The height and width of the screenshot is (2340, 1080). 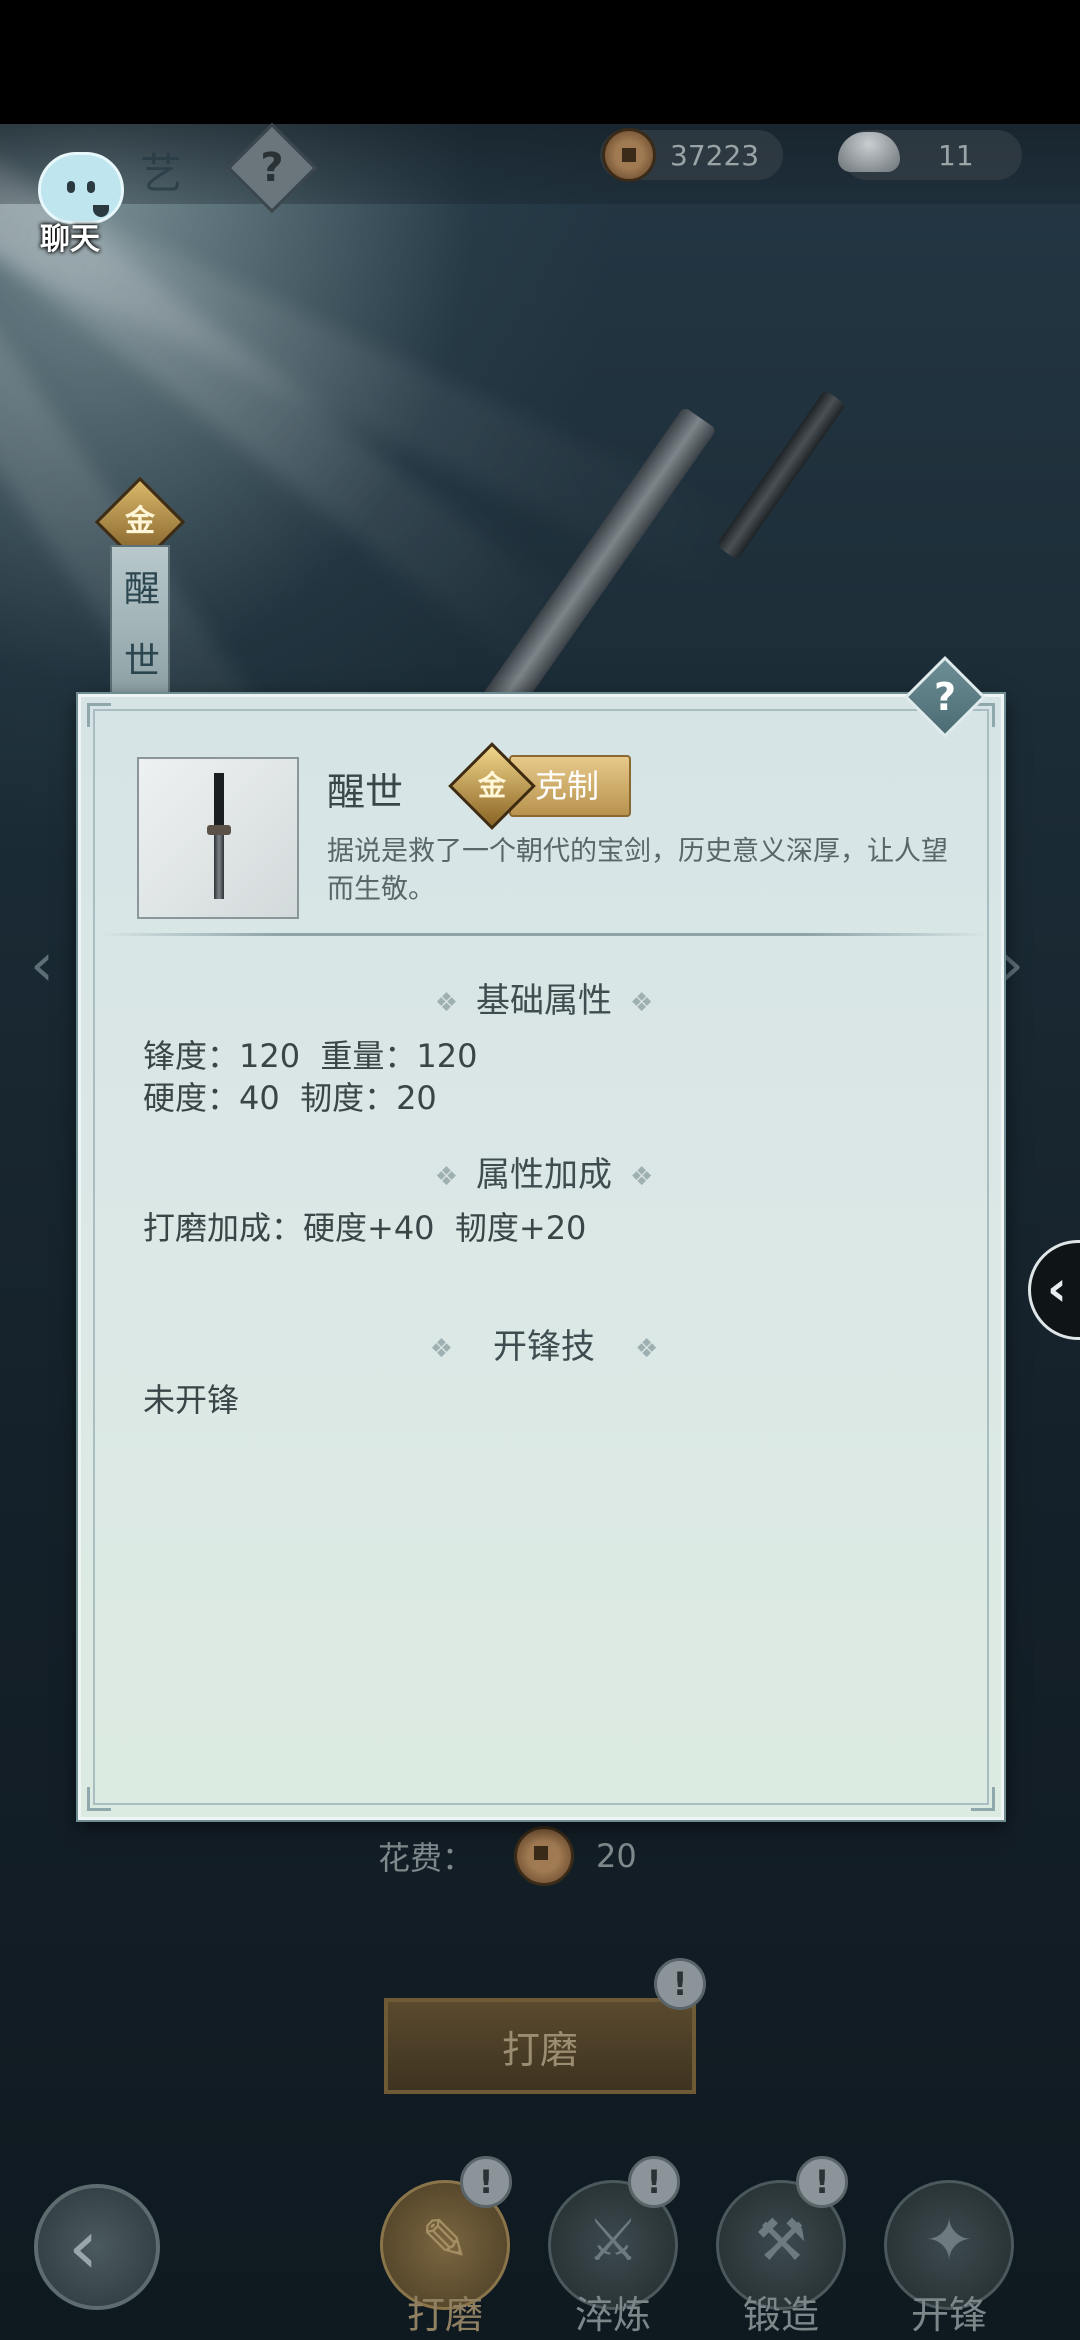 What do you see at coordinates (365, 792) in the screenshot?
I see `weapon-name: 醒世` at bounding box center [365, 792].